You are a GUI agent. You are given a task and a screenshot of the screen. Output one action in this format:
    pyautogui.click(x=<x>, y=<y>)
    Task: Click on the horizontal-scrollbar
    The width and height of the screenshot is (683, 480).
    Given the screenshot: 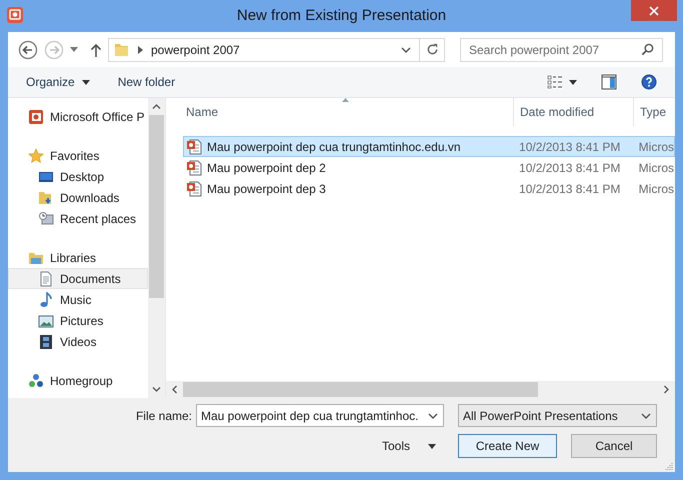 What is the action you would take?
    pyautogui.click(x=420, y=389)
    